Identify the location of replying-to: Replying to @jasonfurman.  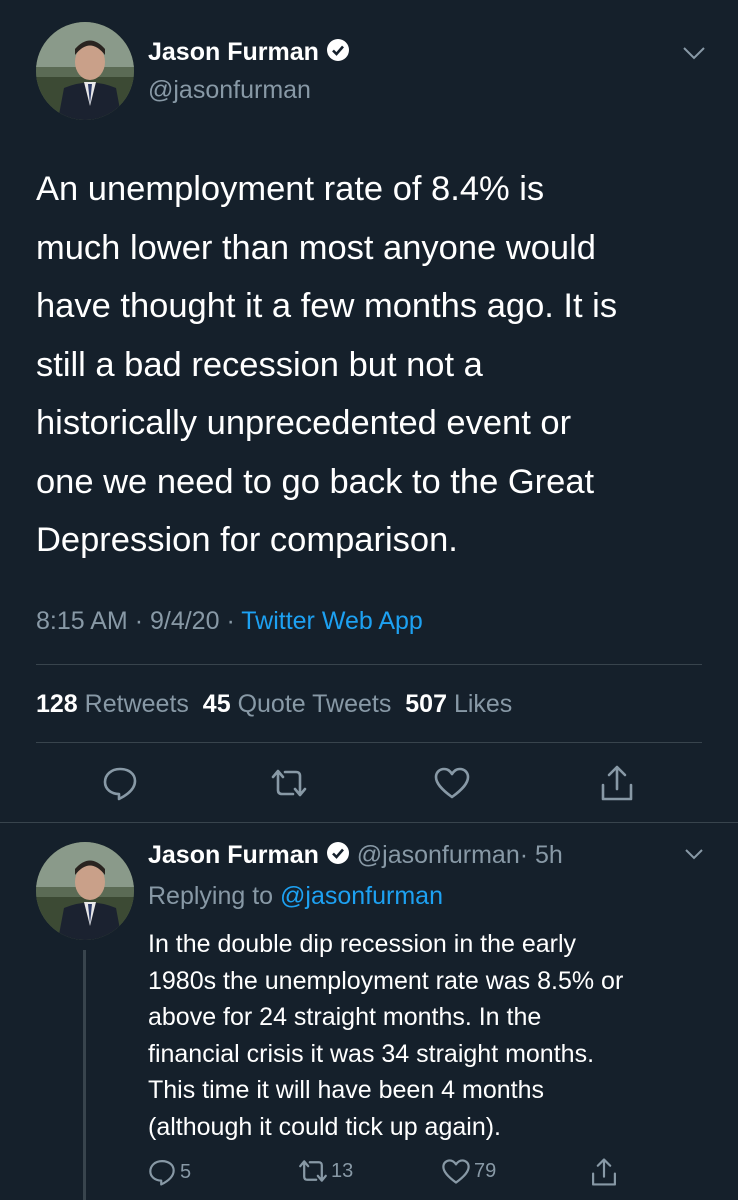
(295, 896).